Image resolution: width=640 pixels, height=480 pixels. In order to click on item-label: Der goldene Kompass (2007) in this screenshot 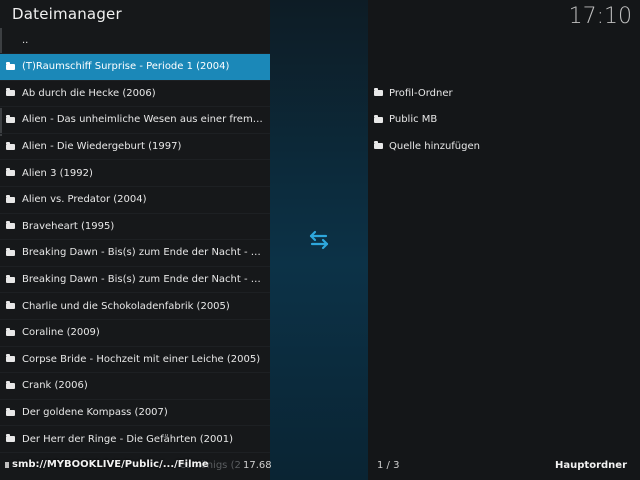, I will do `click(95, 413)`.